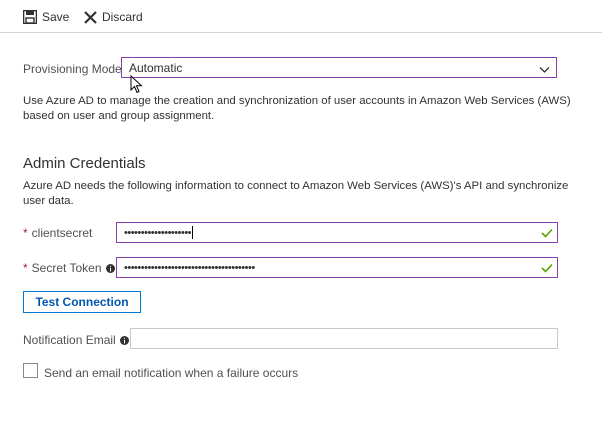 The image size is (602, 422). Describe the element at coordinates (156, 67) in the screenshot. I see `provisioning-mode-value: Automatic` at that location.